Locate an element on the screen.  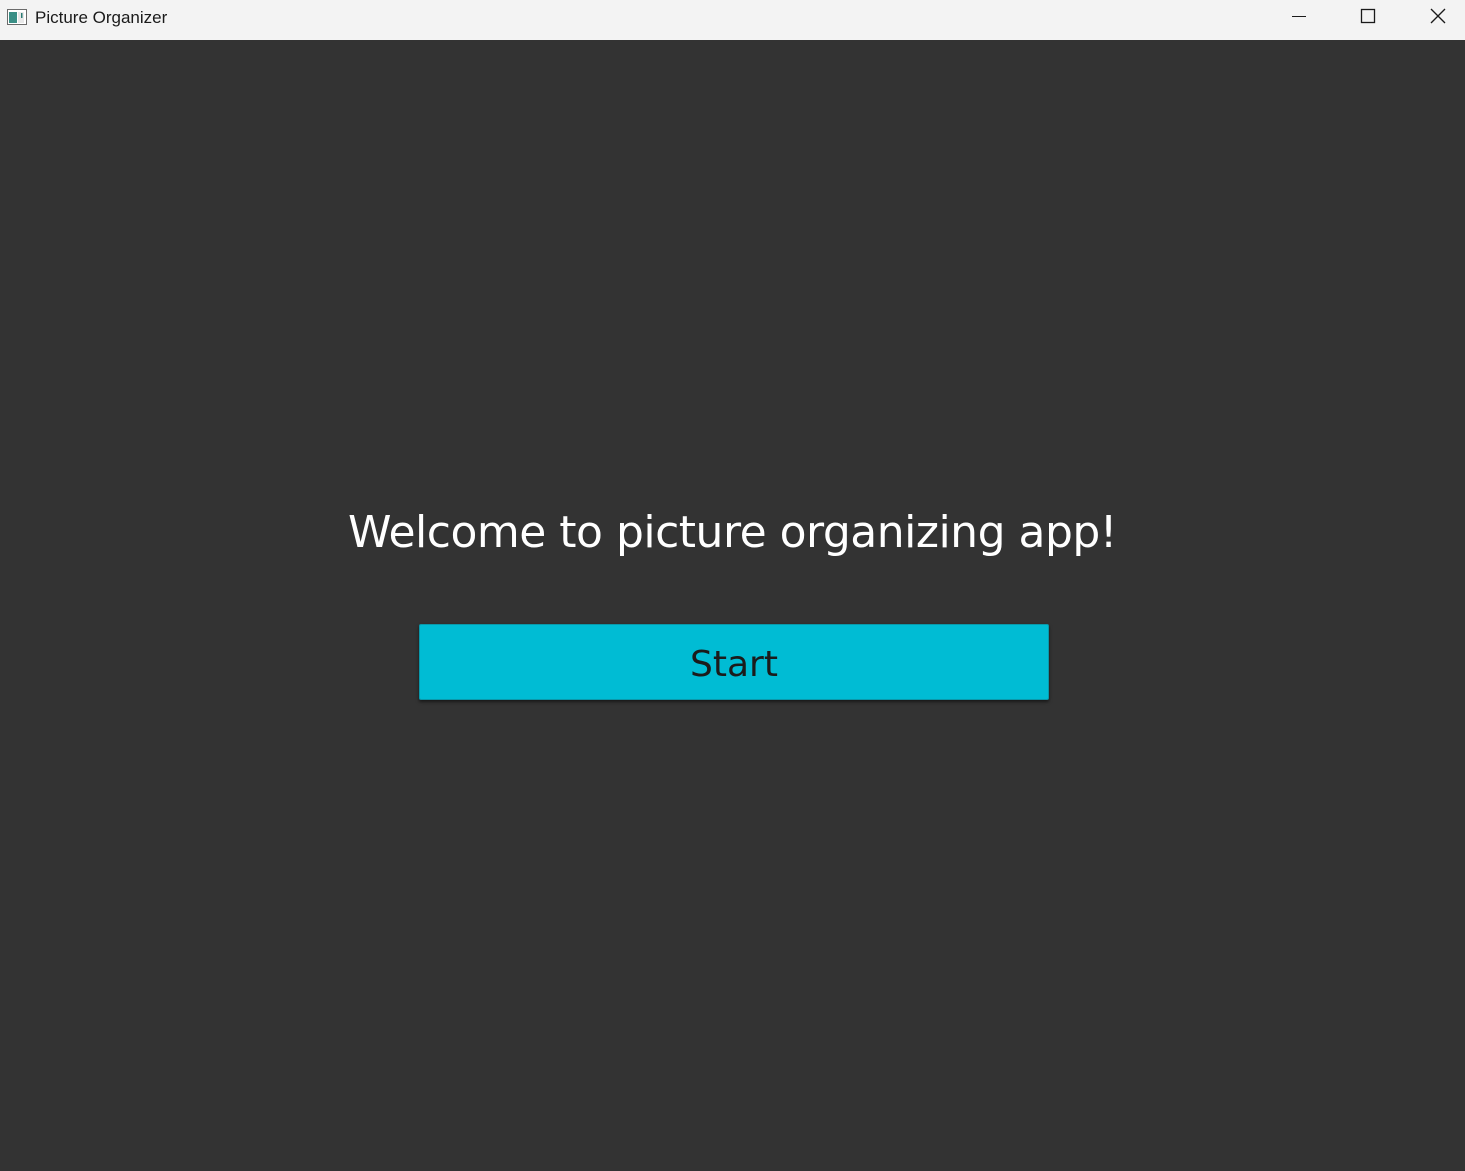
minimize-icon is located at coordinates (1299, 18).